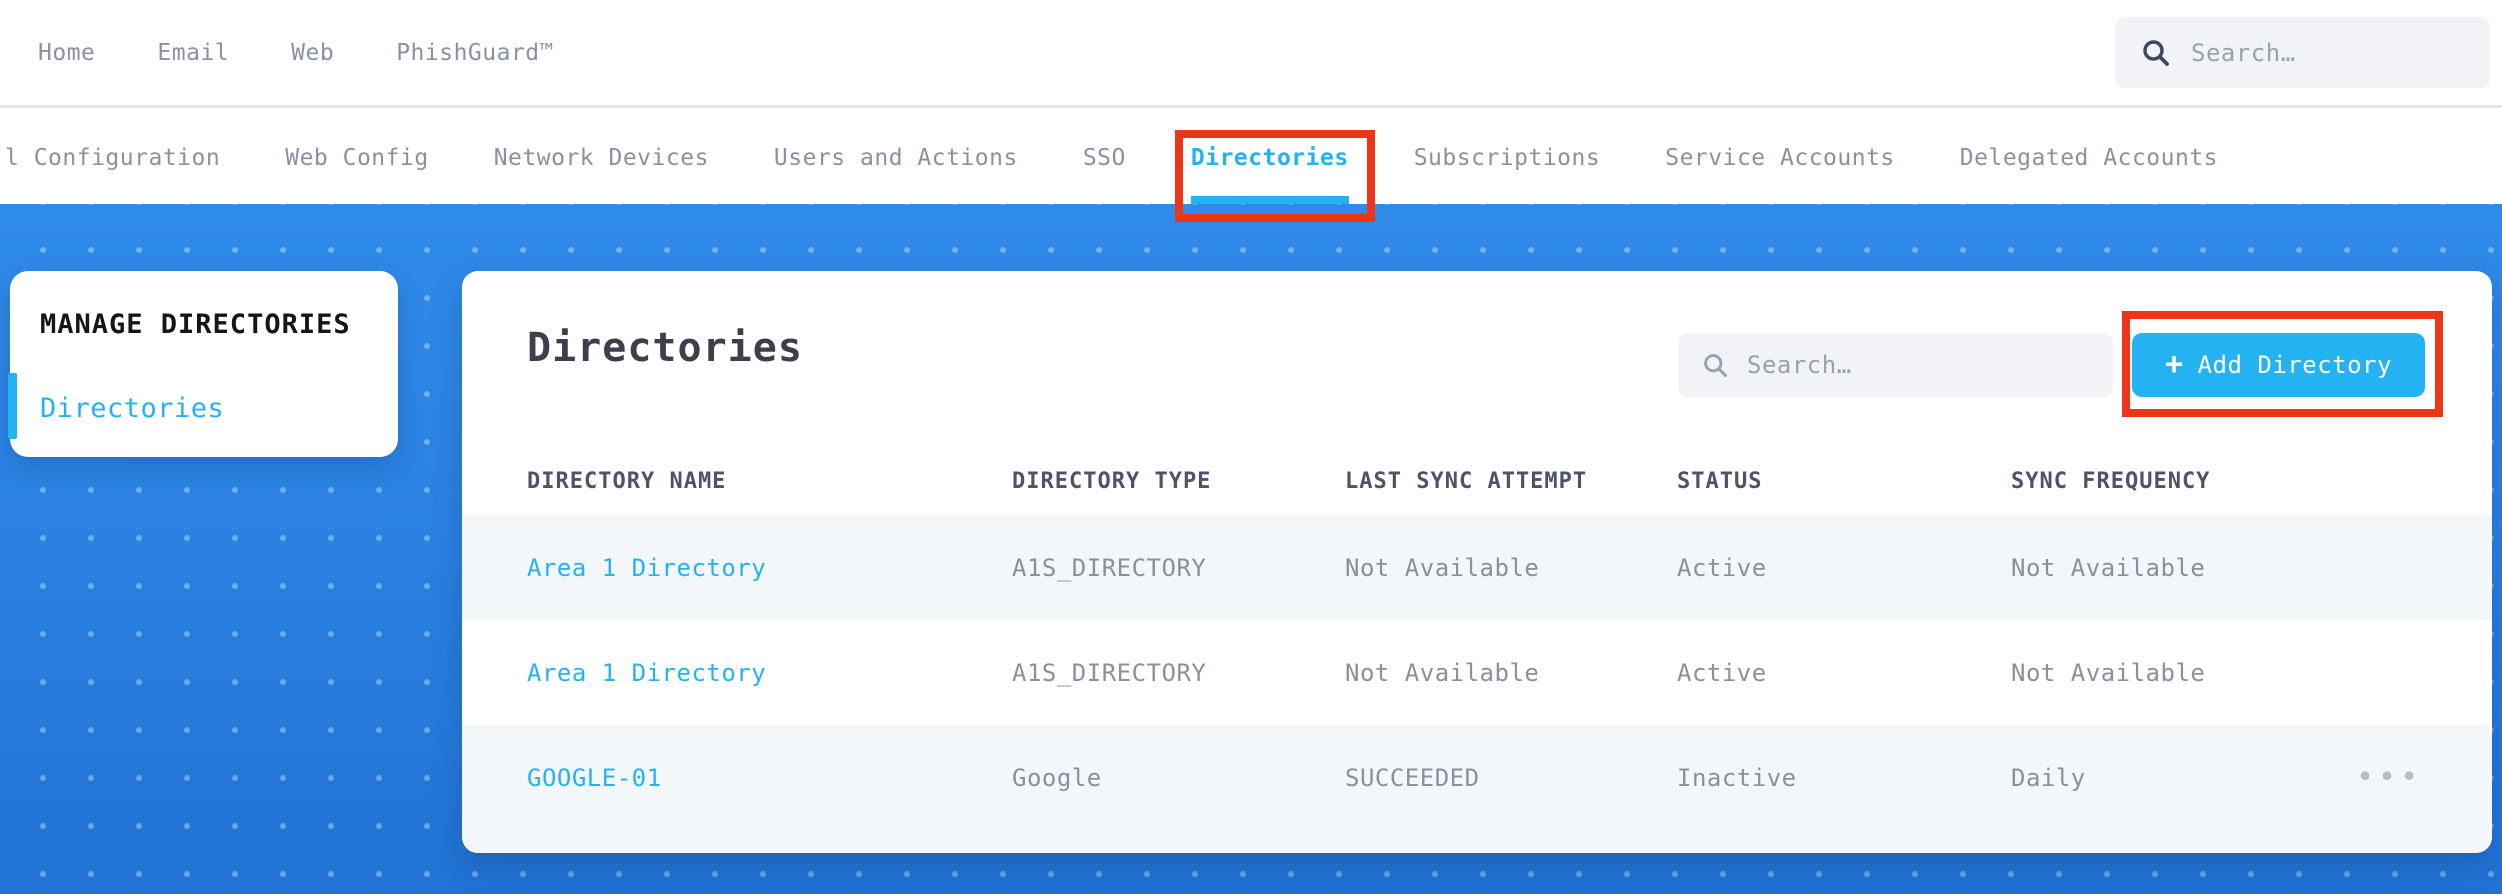 The image size is (2502, 894). Describe the element at coordinates (2294, 365) in the screenshot. I see `add-directory-label: Add Directory` at that location.